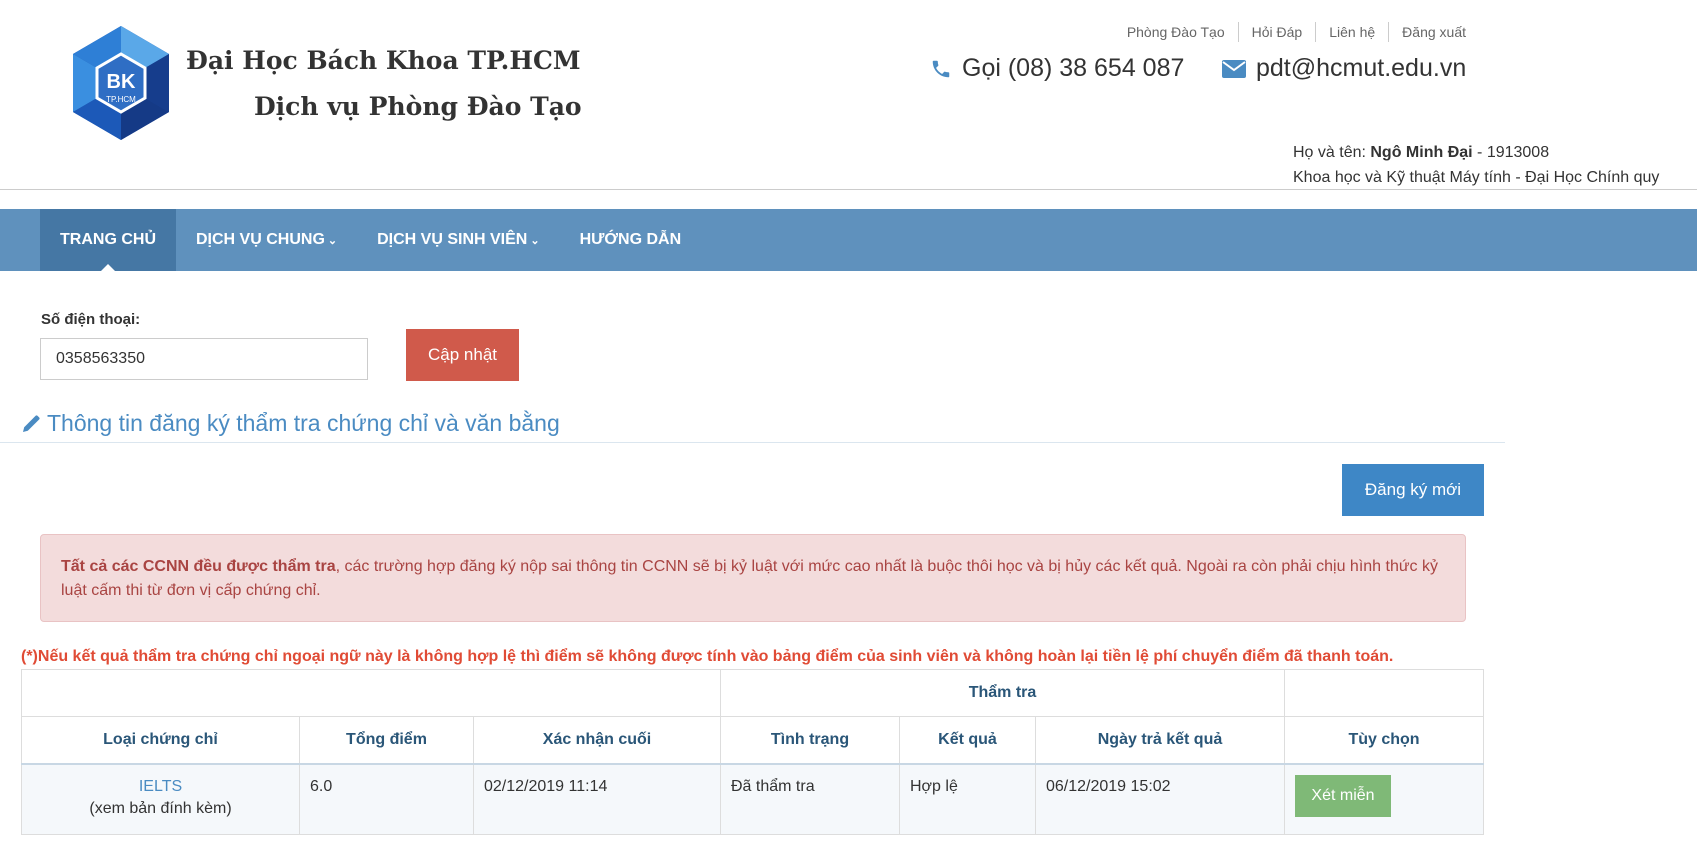 Image resolution: width=1697 pixels, height=848 pixels. Describe the element at coordinates (1002, 693) in the screenshot. I see `group-header-verification: Thẩm tra` at that location.